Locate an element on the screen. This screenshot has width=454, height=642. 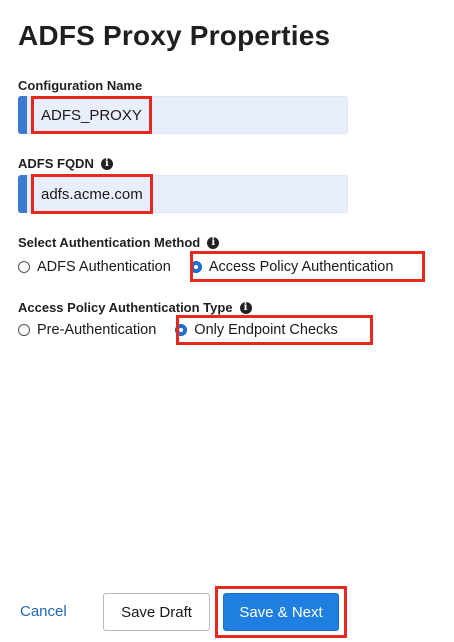
radio-pre-authentication-label: Pre-Authentication is located at coordinates (97, 330).